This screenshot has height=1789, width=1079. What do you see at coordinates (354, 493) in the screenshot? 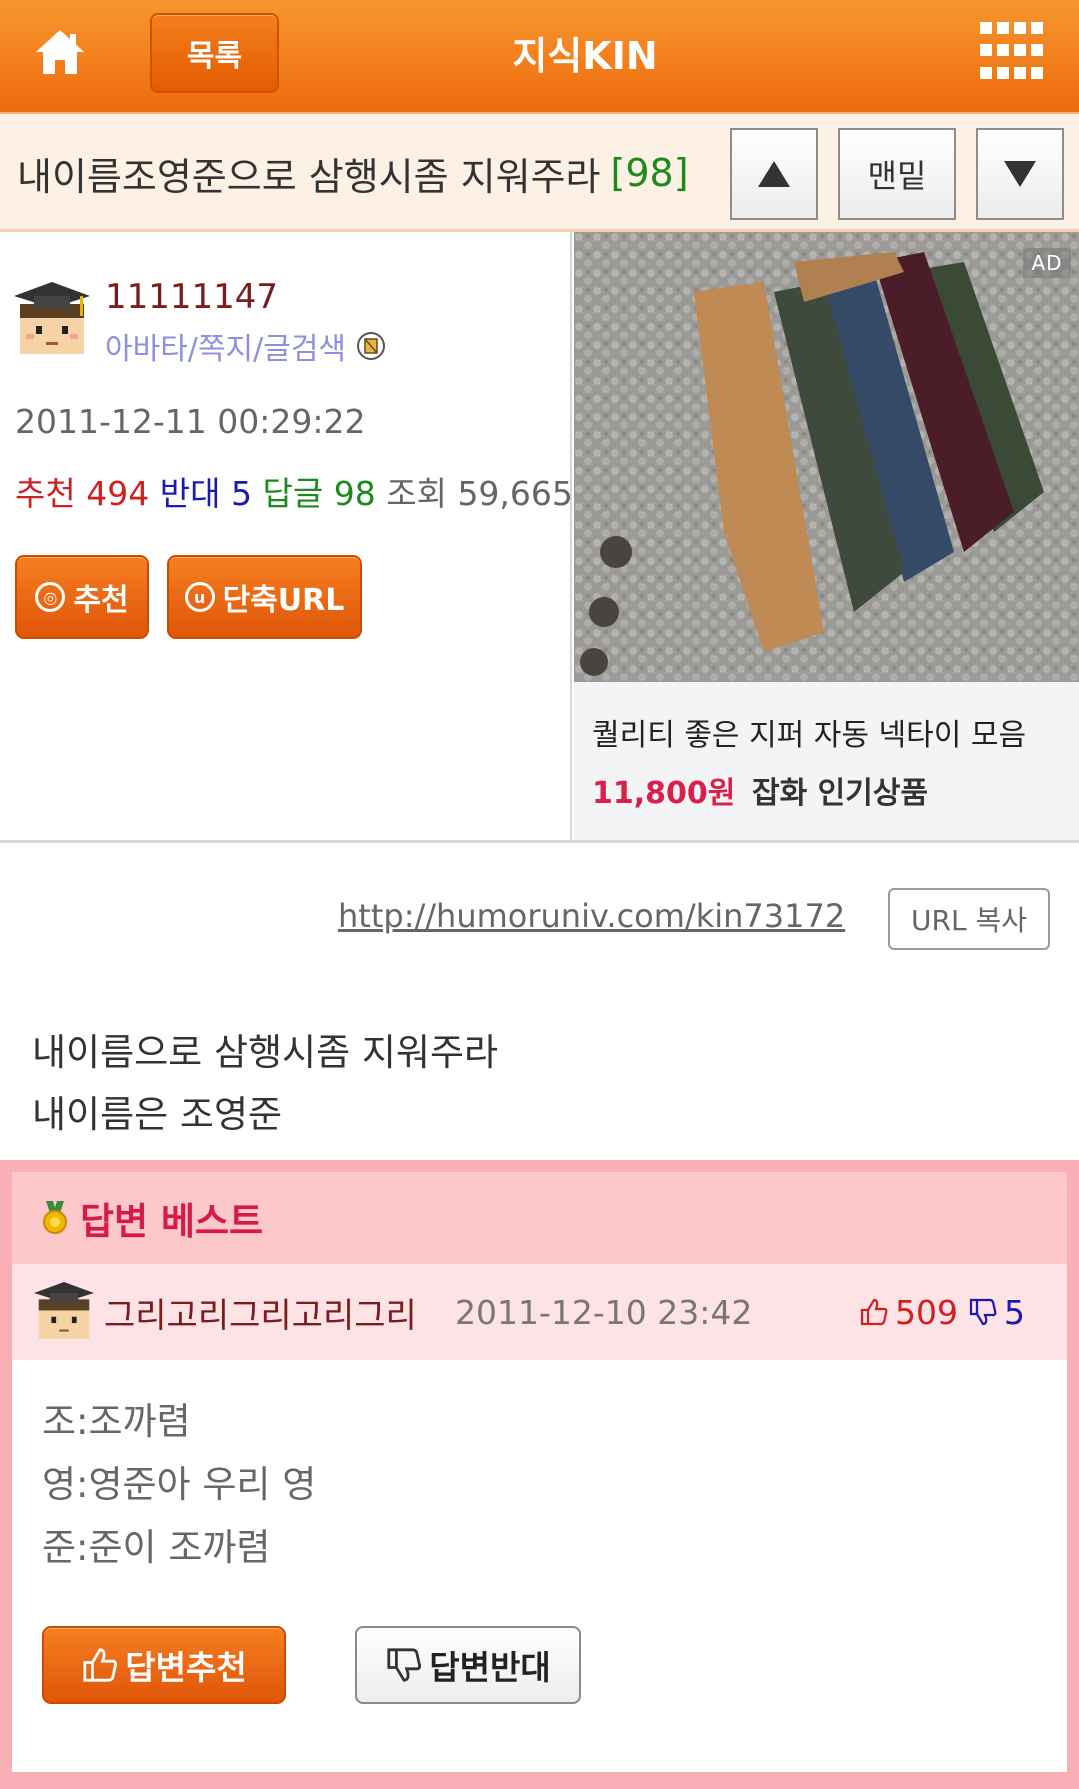
I see `reply-total: 98` at bounding box center [354, 493].